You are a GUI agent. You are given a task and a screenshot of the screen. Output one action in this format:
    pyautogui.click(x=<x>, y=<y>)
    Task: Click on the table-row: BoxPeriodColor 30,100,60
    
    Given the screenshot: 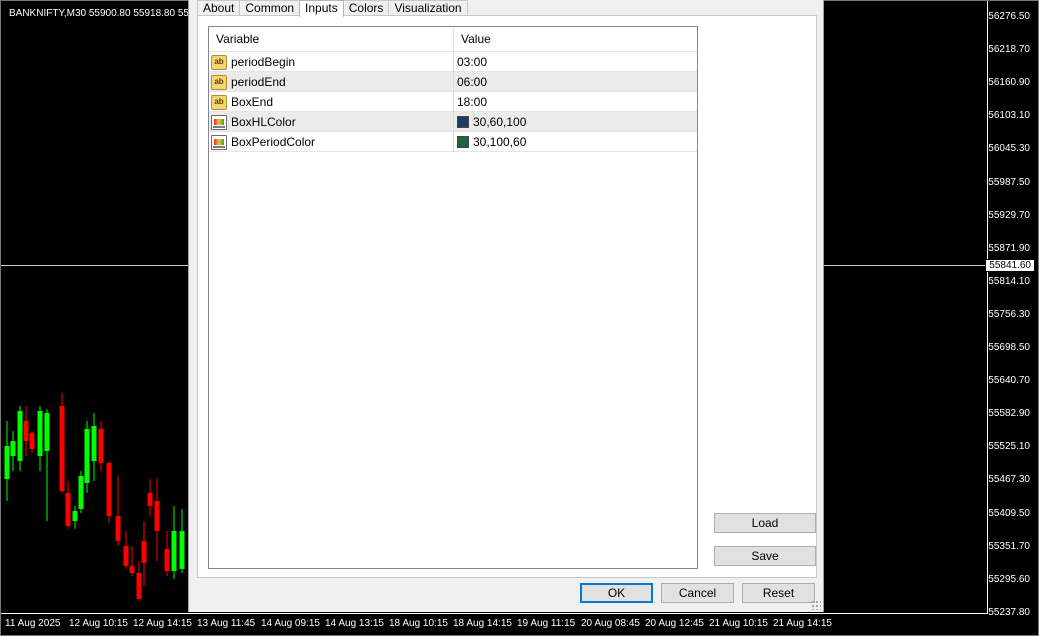 What is the action you would take?
    pyautogui.click(x=453, y=142)
    